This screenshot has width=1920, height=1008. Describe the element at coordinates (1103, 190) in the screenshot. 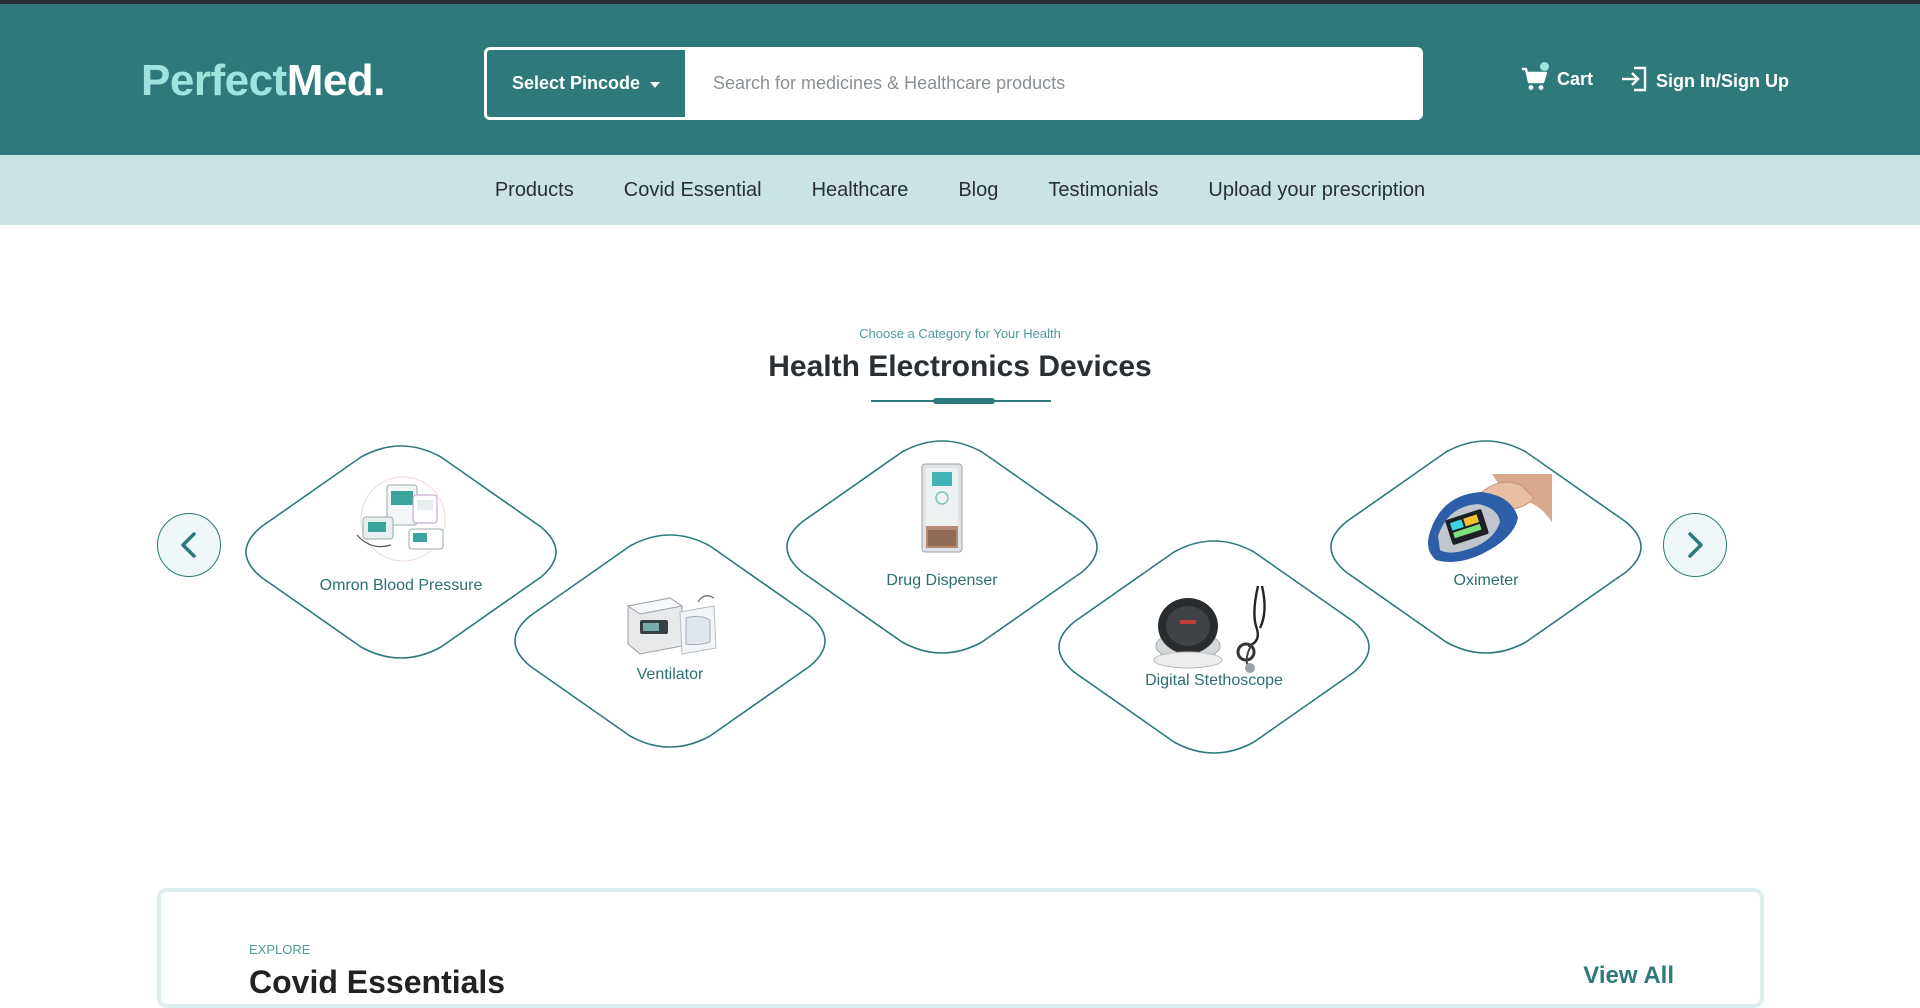

I see `nav-item-testimonials: Testimonials` at that location.